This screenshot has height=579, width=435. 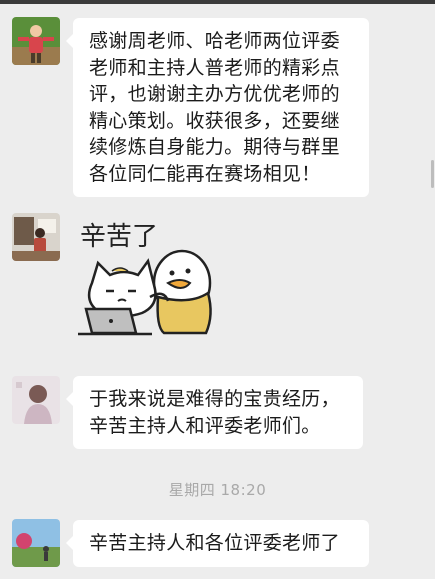 What do you see at coordinates (214, 147) in the screenshot?
I see `message-line: 续修炼自身能力。期待与群里` at bounding box center [214, 147].